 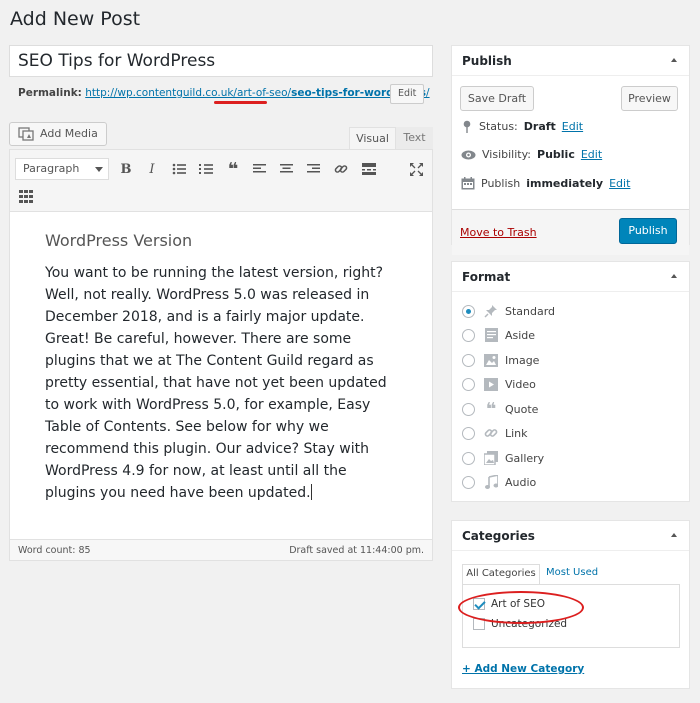 What do you see at coordinates (414, 138) in the screenshot?
I see `tab-text: Text` at bounding box center [414, 138].